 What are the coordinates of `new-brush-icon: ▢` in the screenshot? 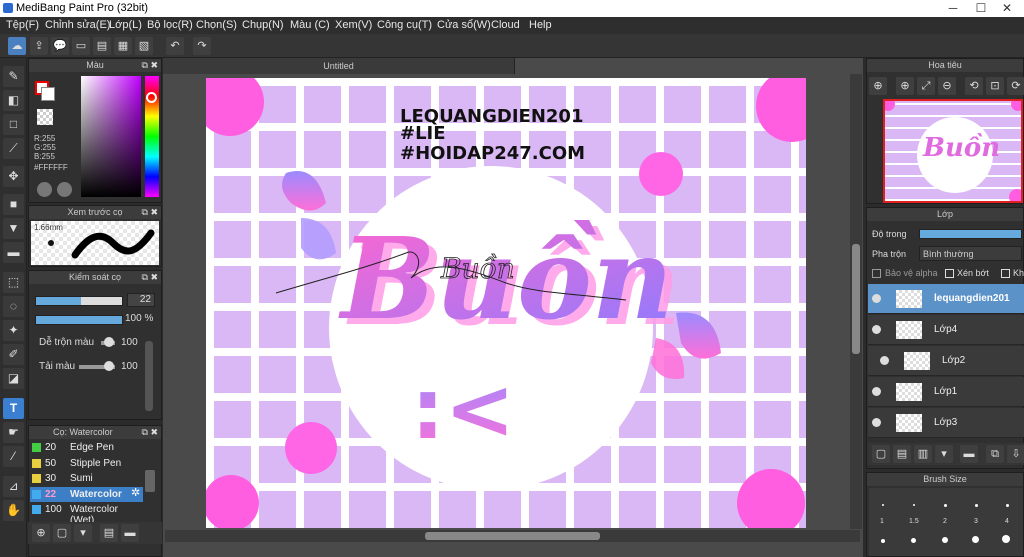 It's located at (62, 533).